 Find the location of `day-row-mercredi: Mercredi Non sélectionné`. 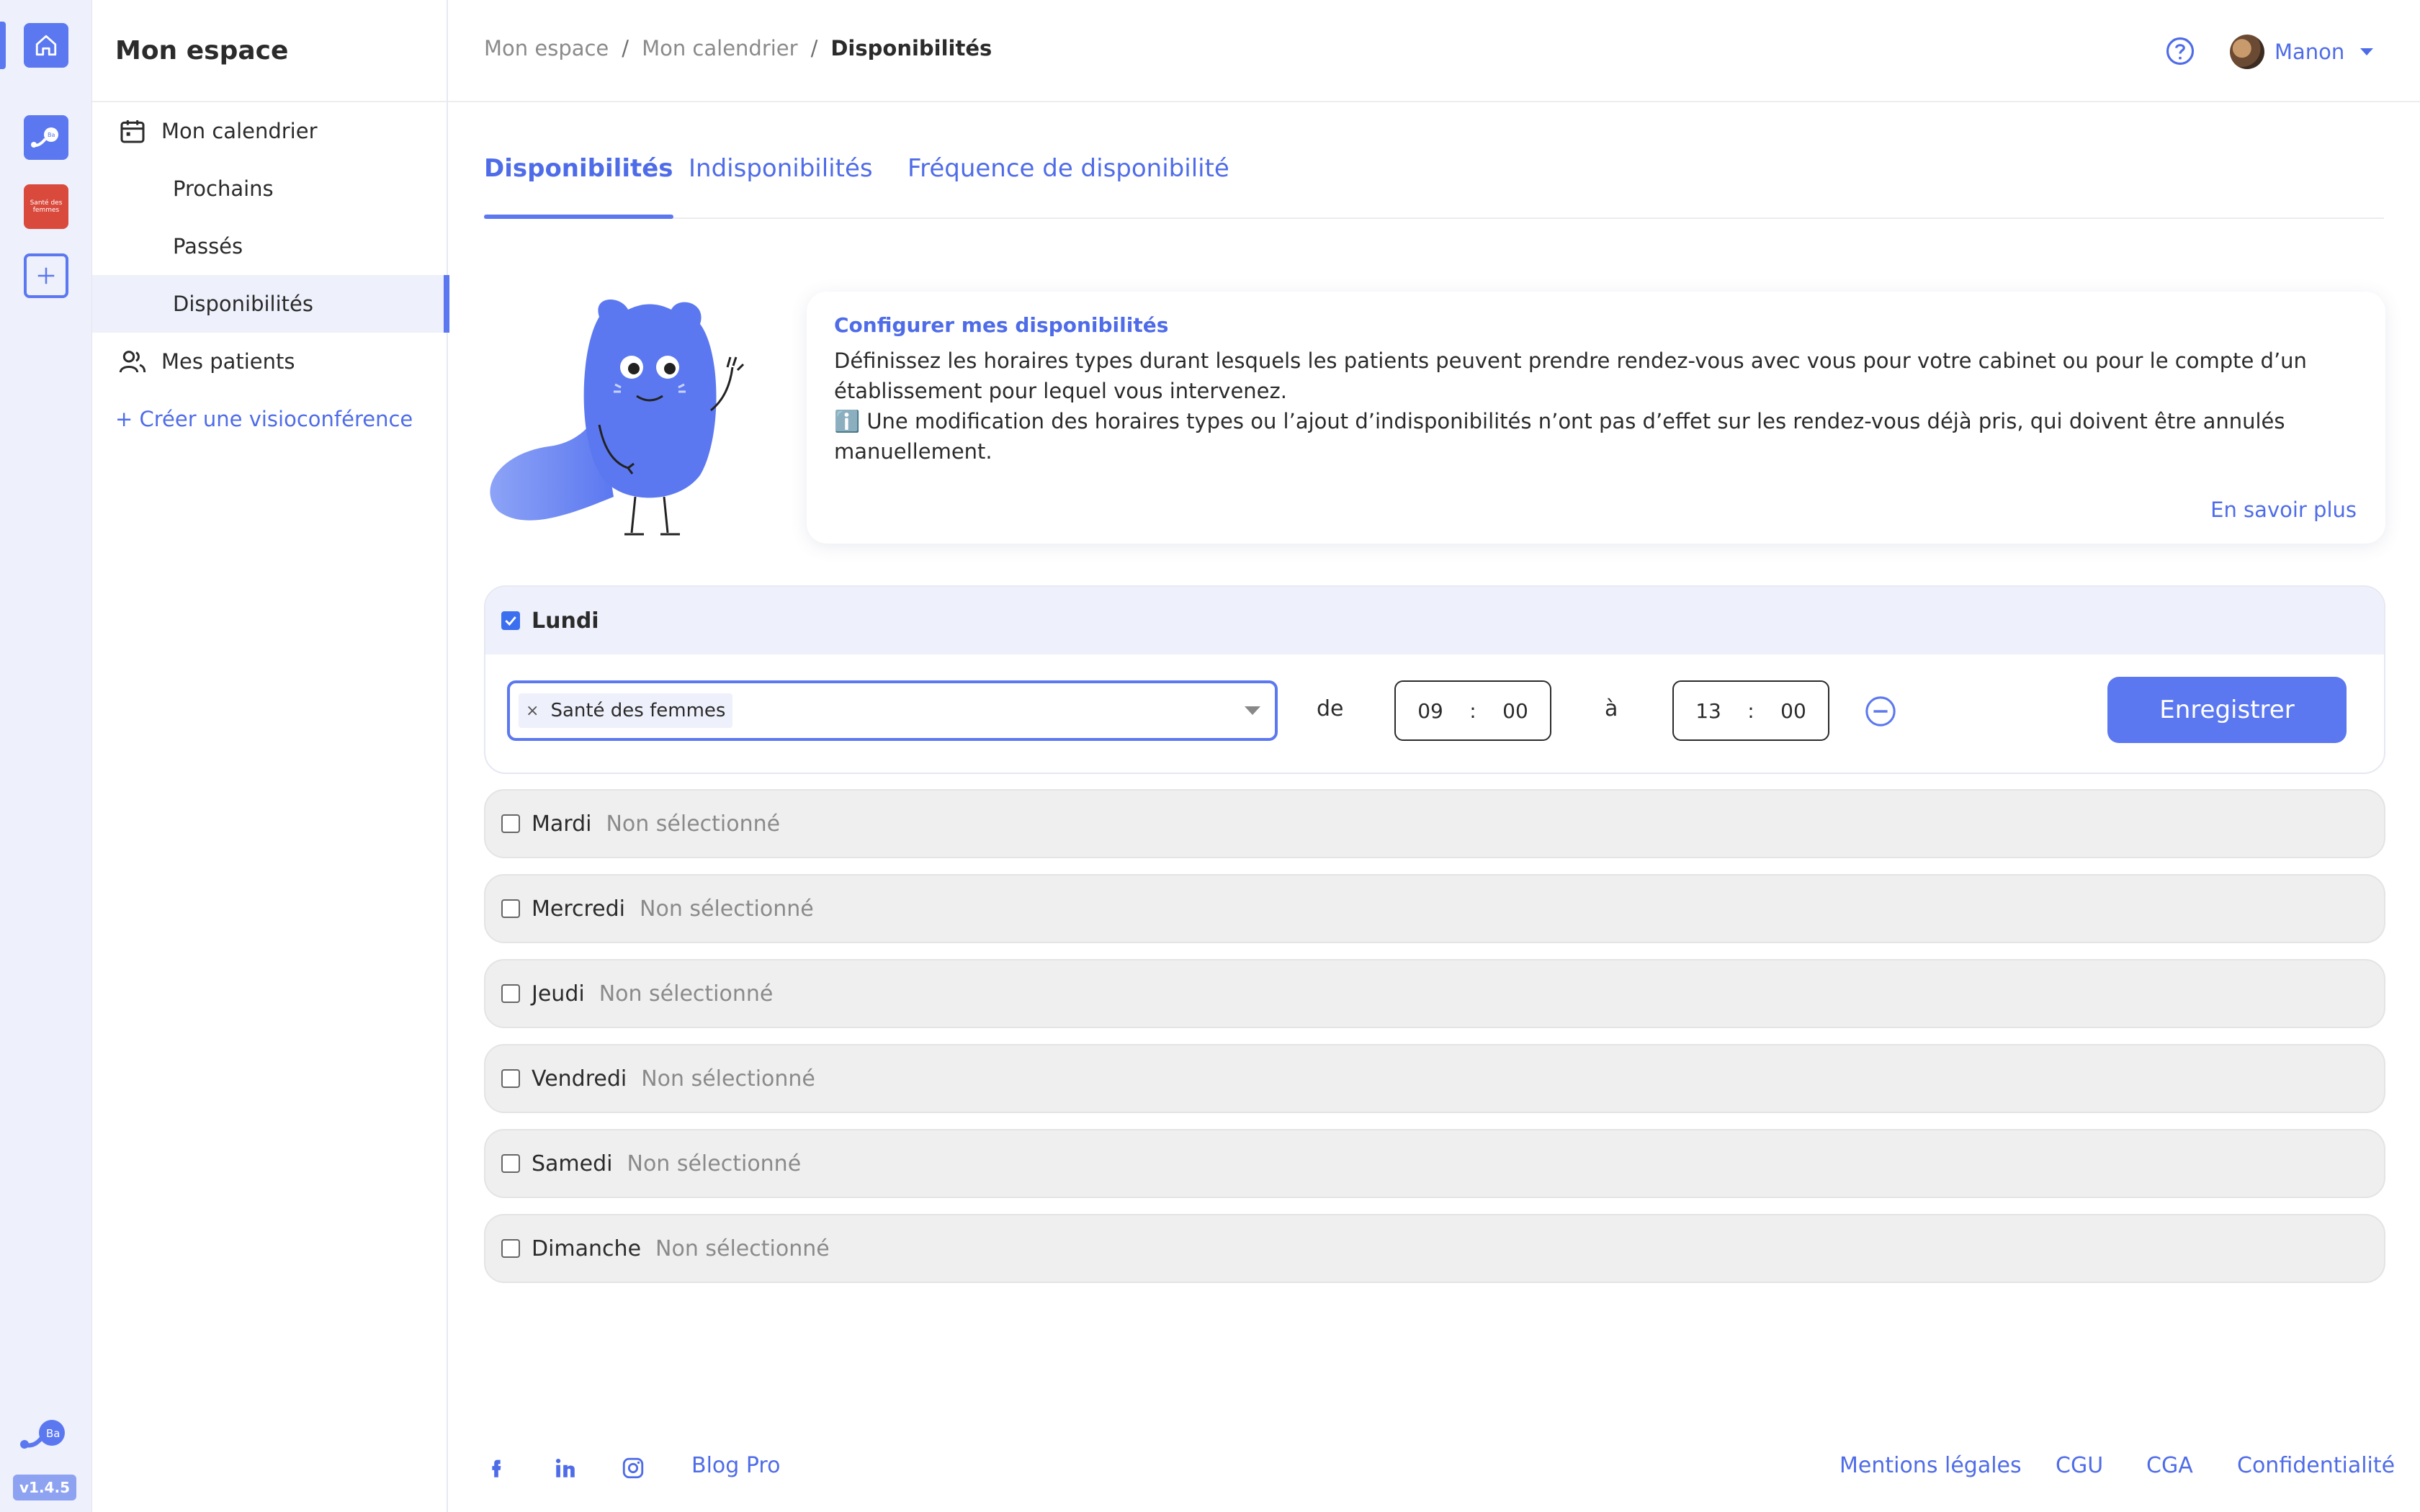

day-row-mercredi: Mercredi Non sélectionné is located at coordinates (1434, 908).